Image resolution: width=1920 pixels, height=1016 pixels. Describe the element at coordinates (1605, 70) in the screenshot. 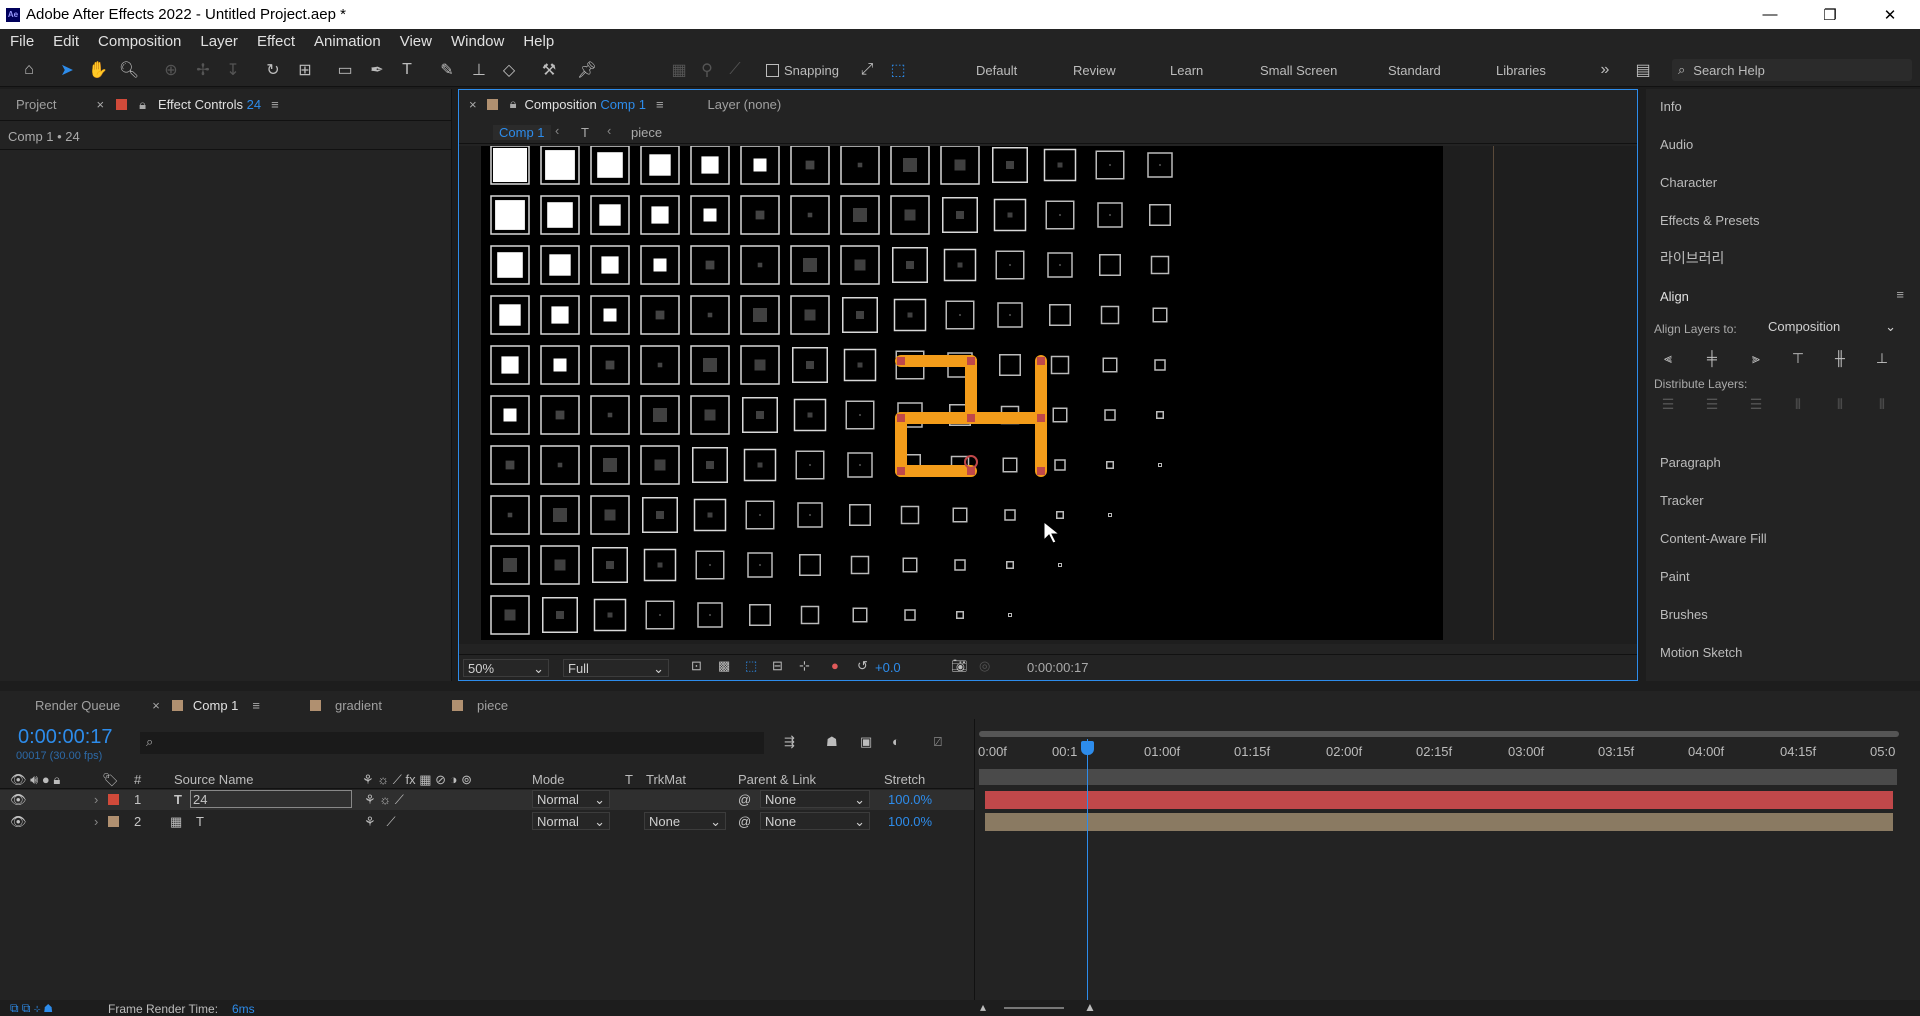

I see `chevron-right-double-icon: »` at that location.